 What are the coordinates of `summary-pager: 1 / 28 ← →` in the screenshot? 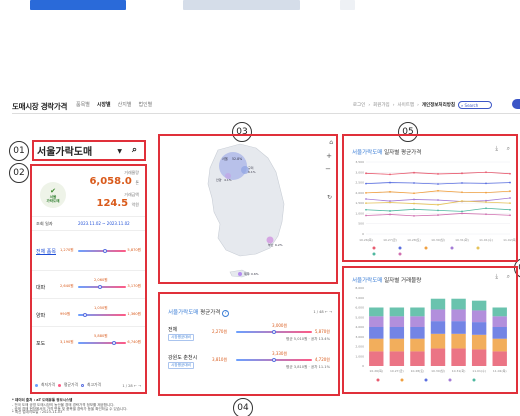 It's located at (131, 386).